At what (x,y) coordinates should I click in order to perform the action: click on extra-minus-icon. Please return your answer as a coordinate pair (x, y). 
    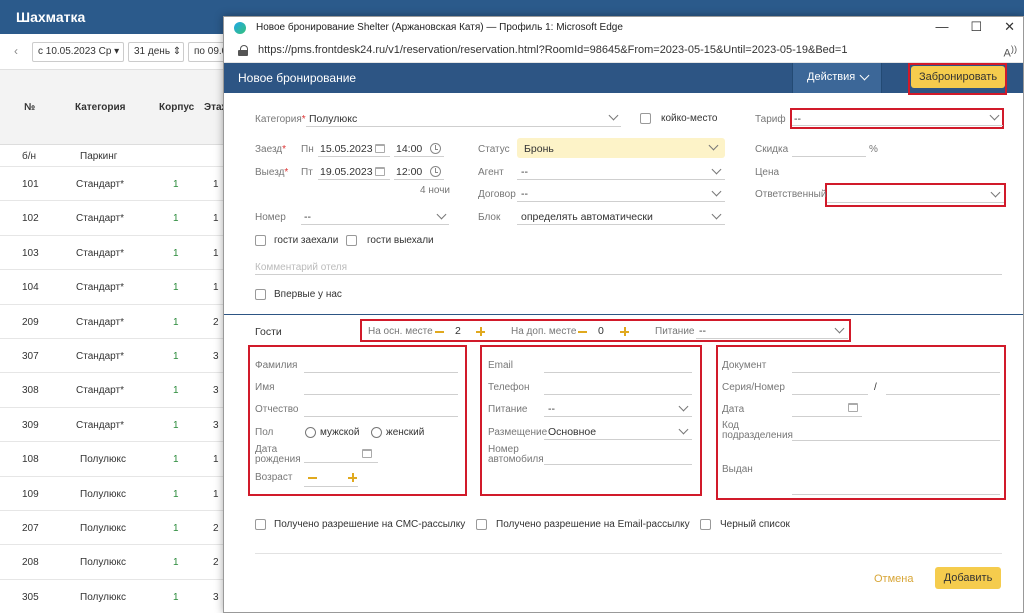
    Looking at the image, I should click on (582, 332).